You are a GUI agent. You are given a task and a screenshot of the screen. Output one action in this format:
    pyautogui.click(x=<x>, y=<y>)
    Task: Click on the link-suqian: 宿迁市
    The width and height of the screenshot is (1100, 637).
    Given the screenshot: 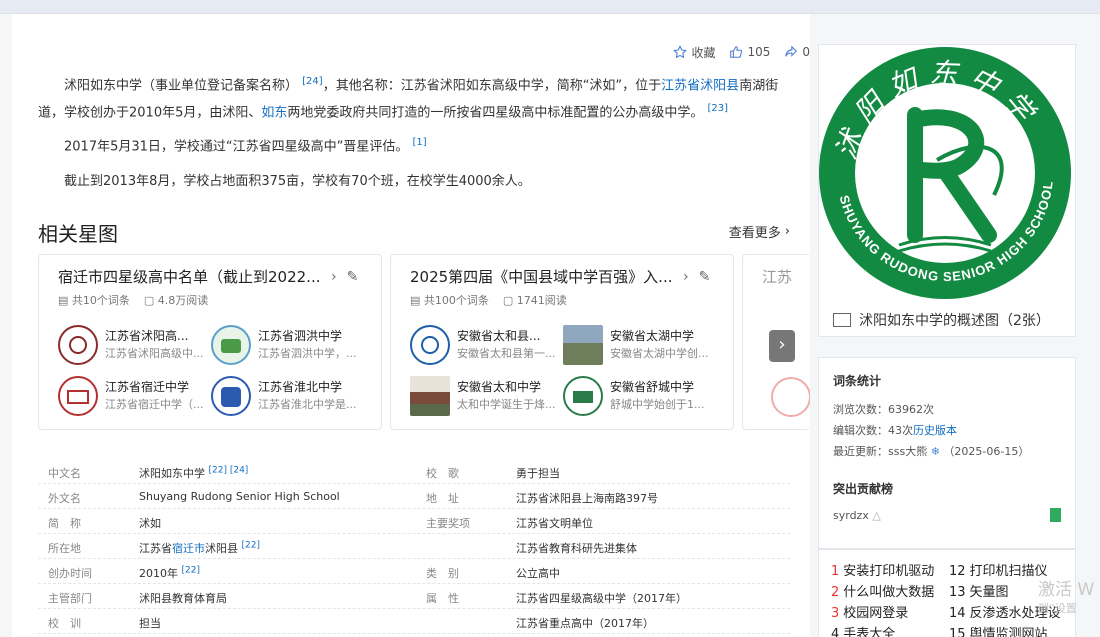 What is the action you would take?
    pyautogui.click(x=188, y=548)
    